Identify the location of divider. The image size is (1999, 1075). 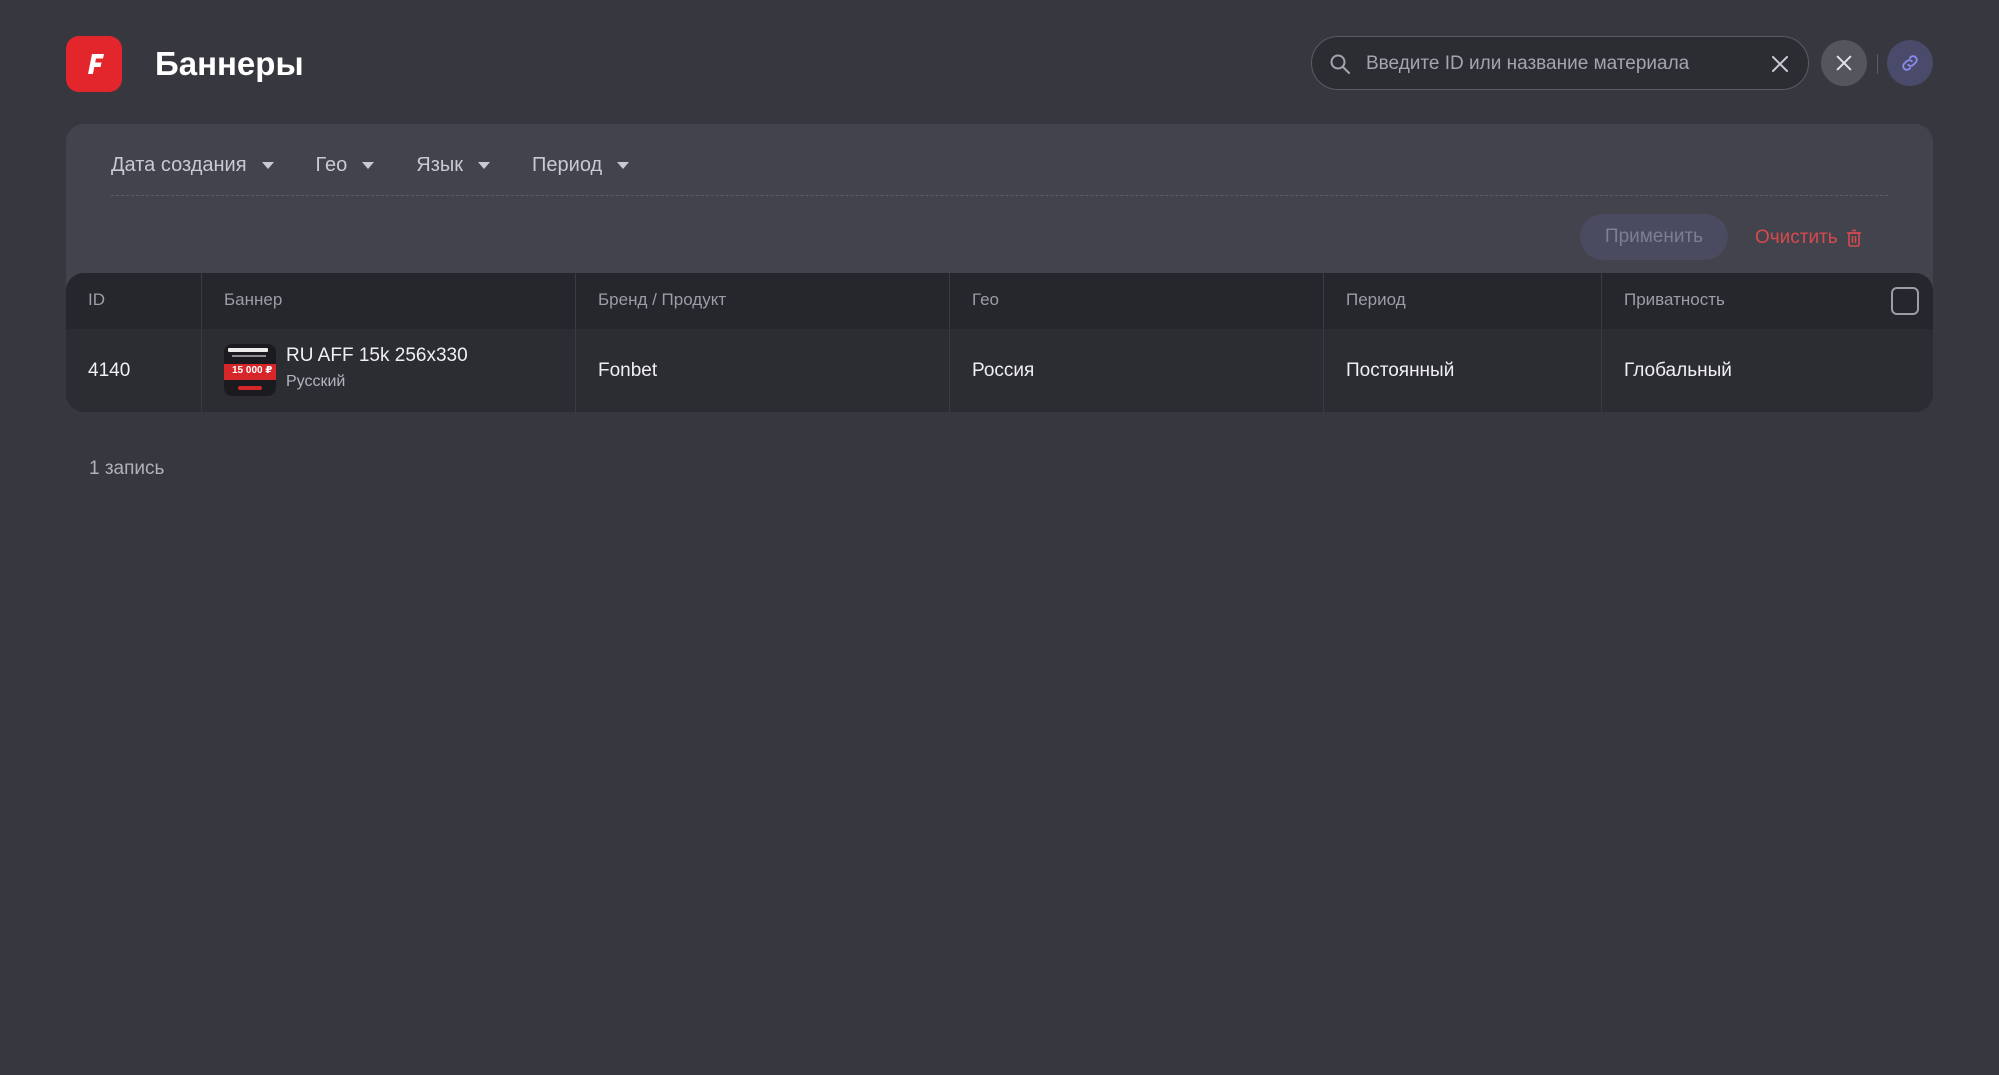
(1877, 64).